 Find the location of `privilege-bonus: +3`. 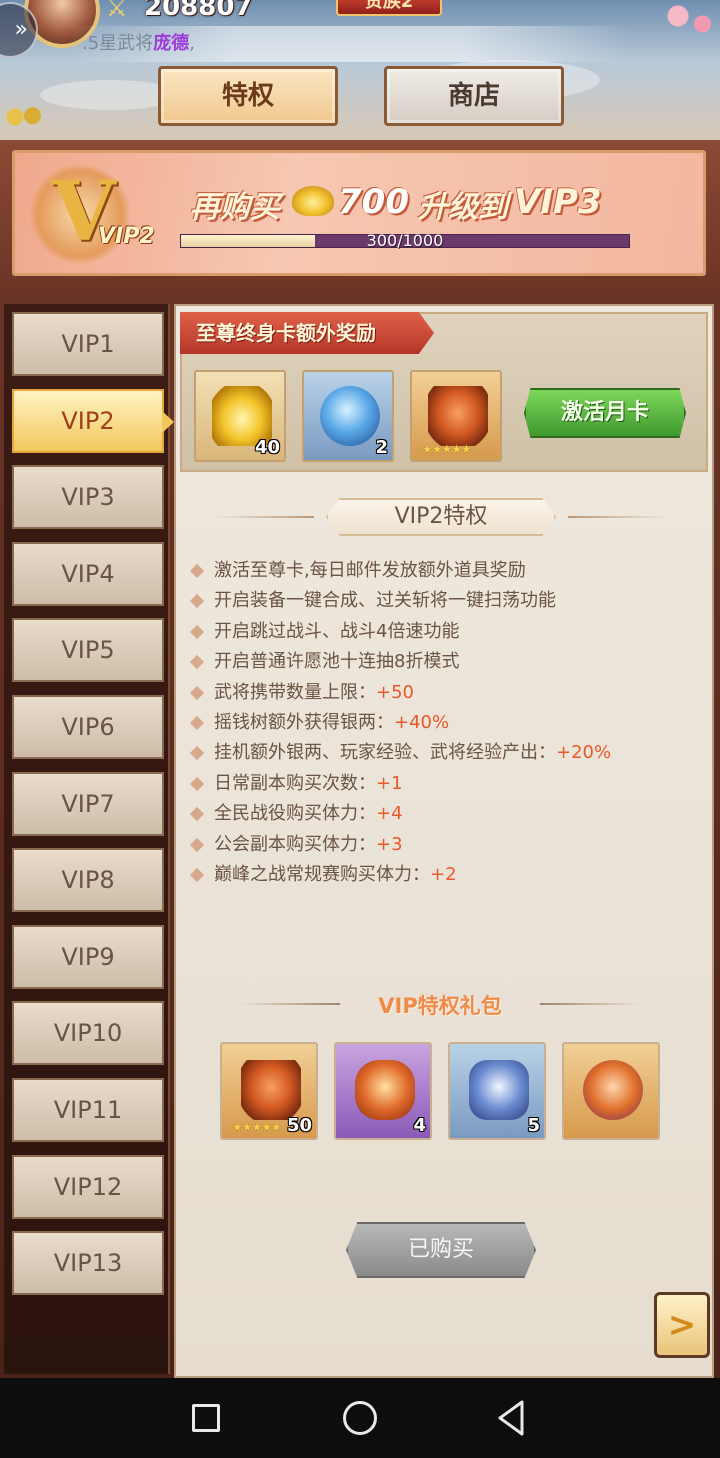

privilege-bonus: +3 is located at coordinates (389, 844).